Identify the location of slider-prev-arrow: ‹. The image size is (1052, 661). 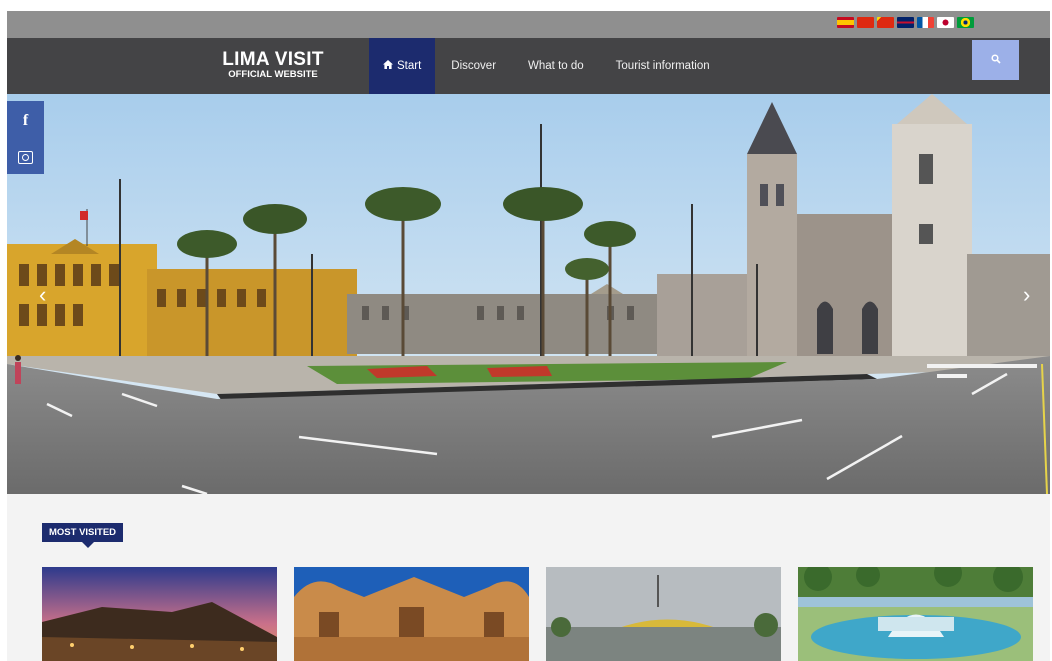
(42, 295).